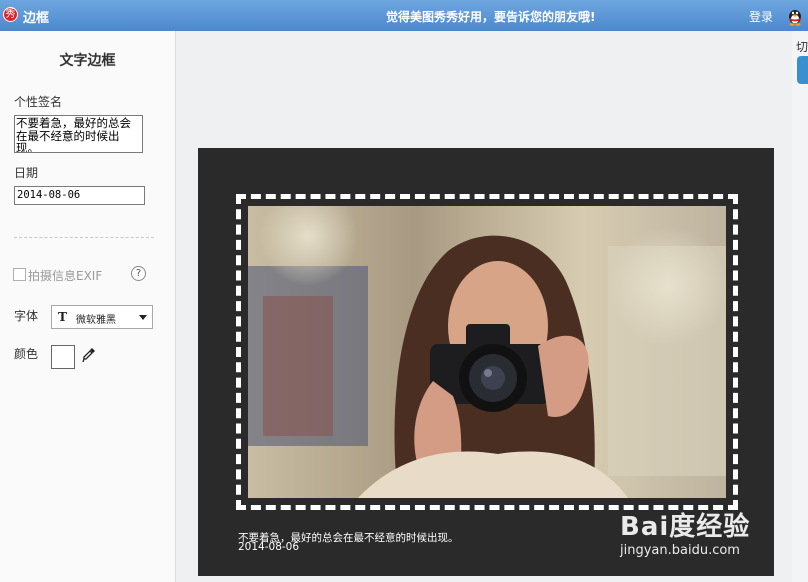  I want to click on qq-penguin-icon, so click(795, 16).